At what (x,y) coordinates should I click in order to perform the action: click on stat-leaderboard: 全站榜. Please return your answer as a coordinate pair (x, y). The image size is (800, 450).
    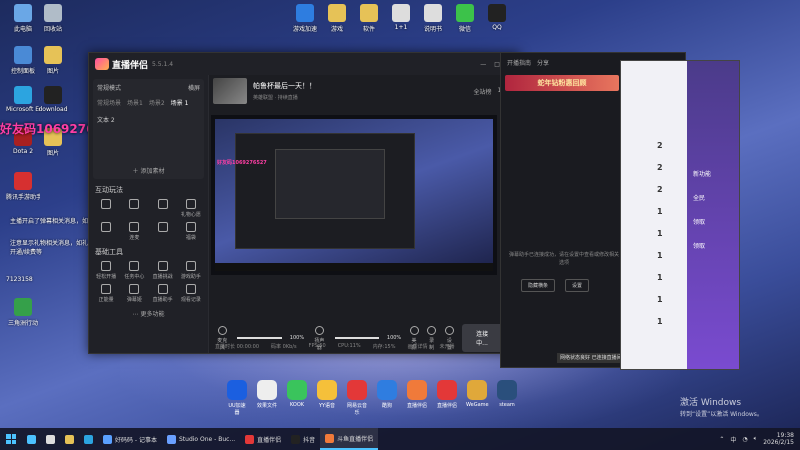
    Looking at the image, I should click on (483, 91).